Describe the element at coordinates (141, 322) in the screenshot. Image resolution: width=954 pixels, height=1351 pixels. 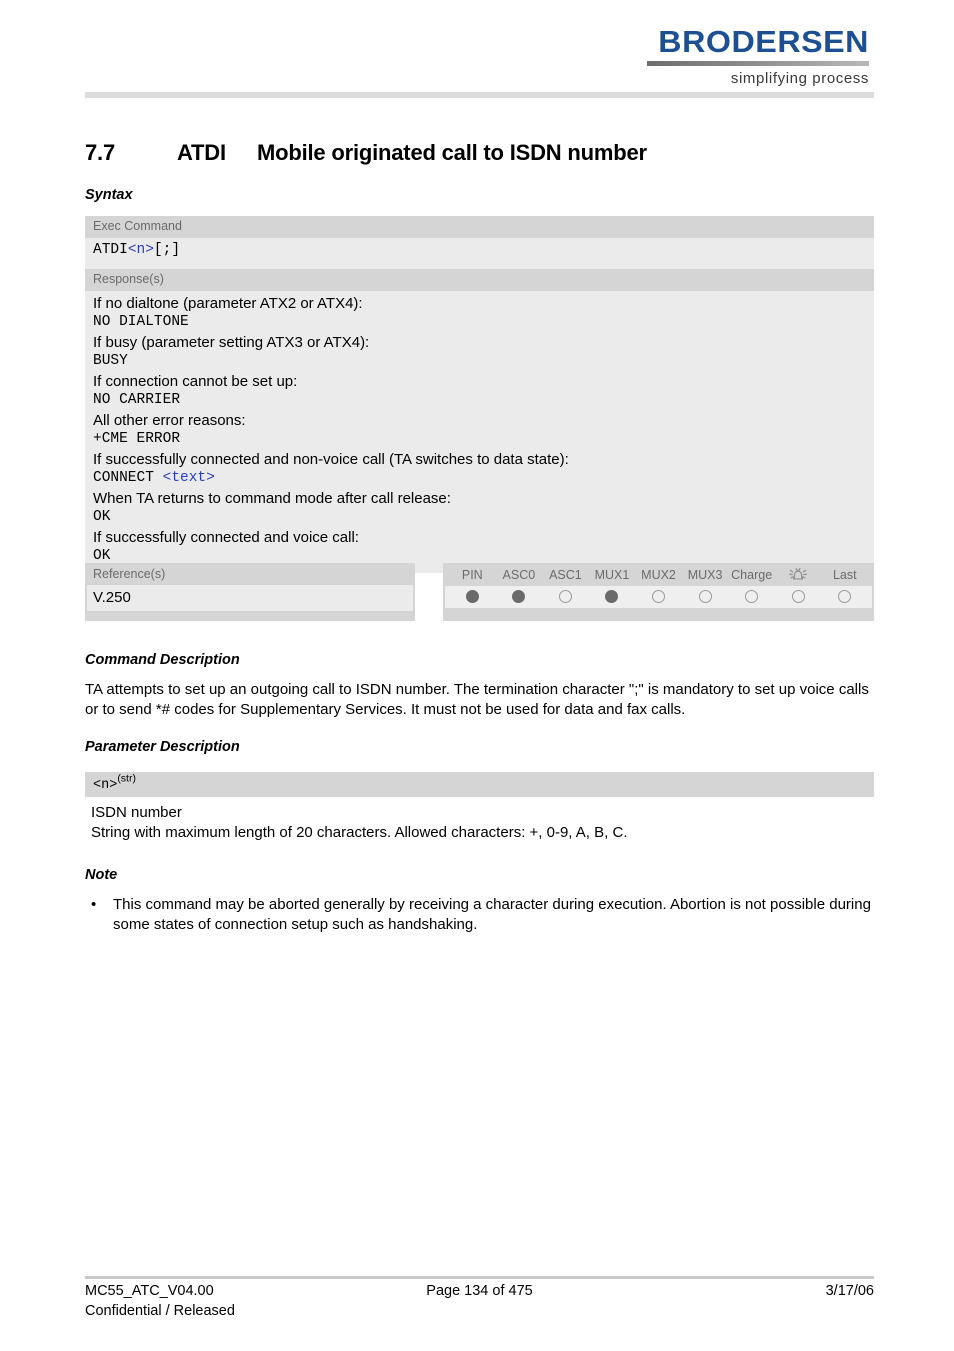
I see `response-line-text: NO DIALTONE` at that location.